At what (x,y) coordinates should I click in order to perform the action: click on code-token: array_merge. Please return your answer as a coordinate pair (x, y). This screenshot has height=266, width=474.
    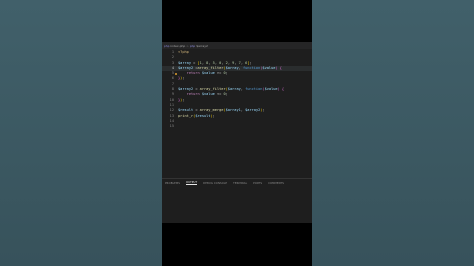
    Looking at the image, I should click on (211, 110).